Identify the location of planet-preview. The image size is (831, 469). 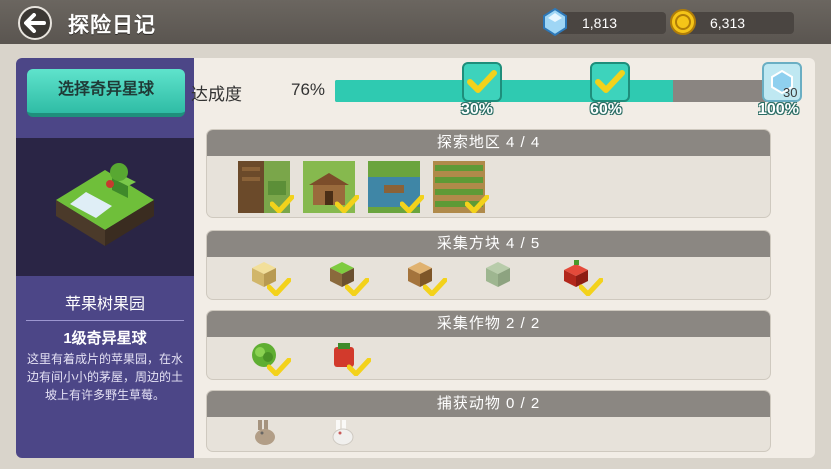
(105, 207).